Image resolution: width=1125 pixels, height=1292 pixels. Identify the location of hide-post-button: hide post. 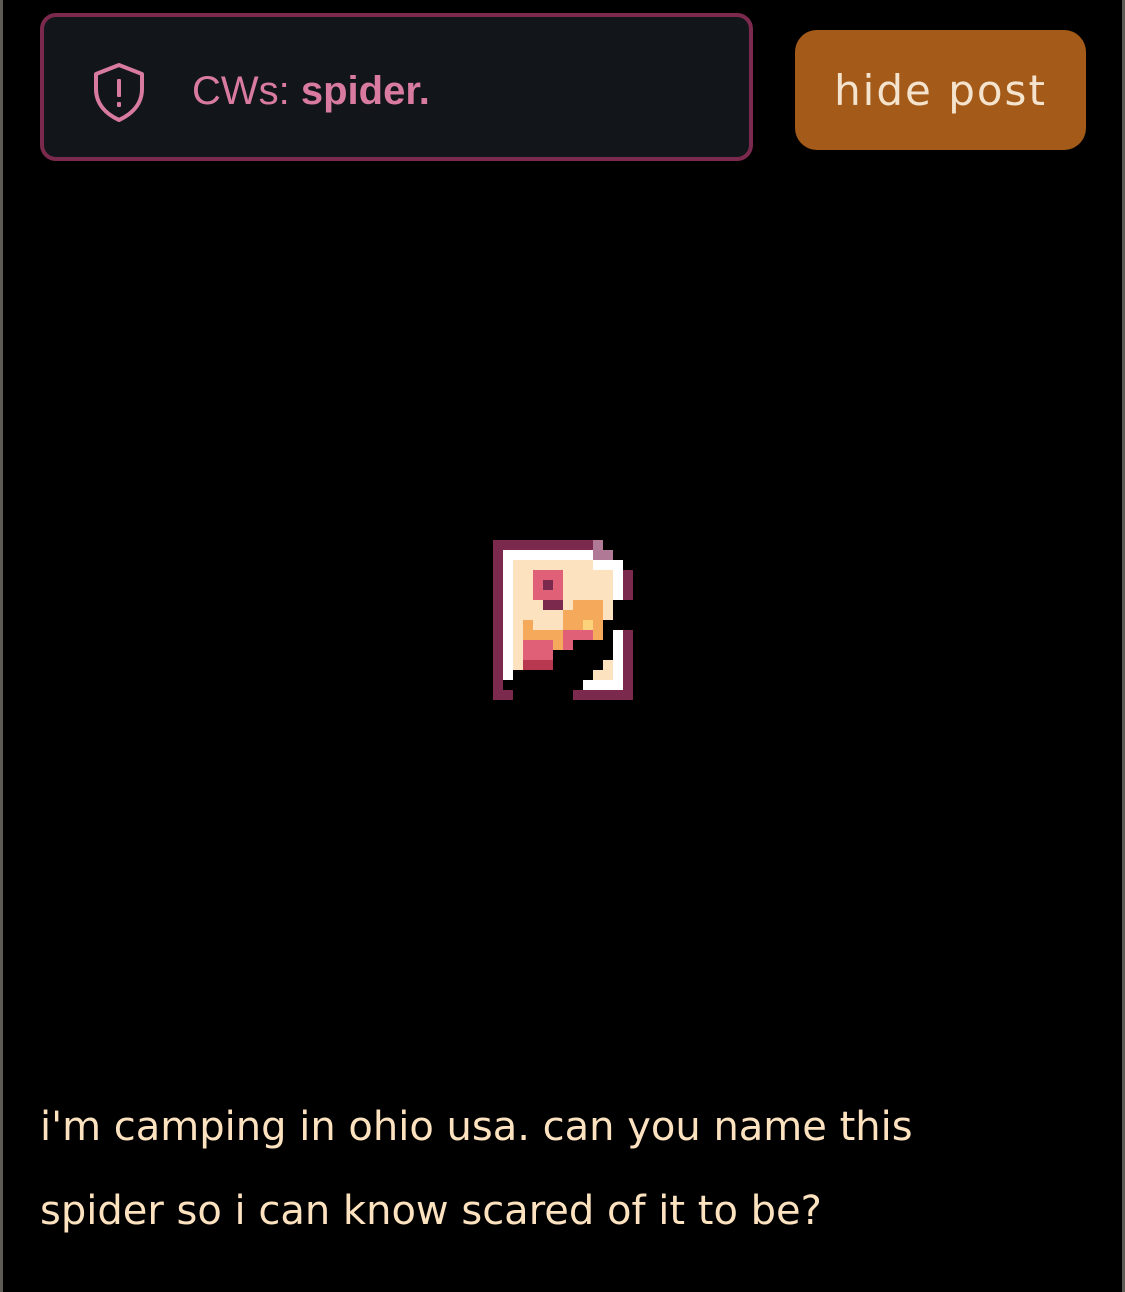
(940, 90).